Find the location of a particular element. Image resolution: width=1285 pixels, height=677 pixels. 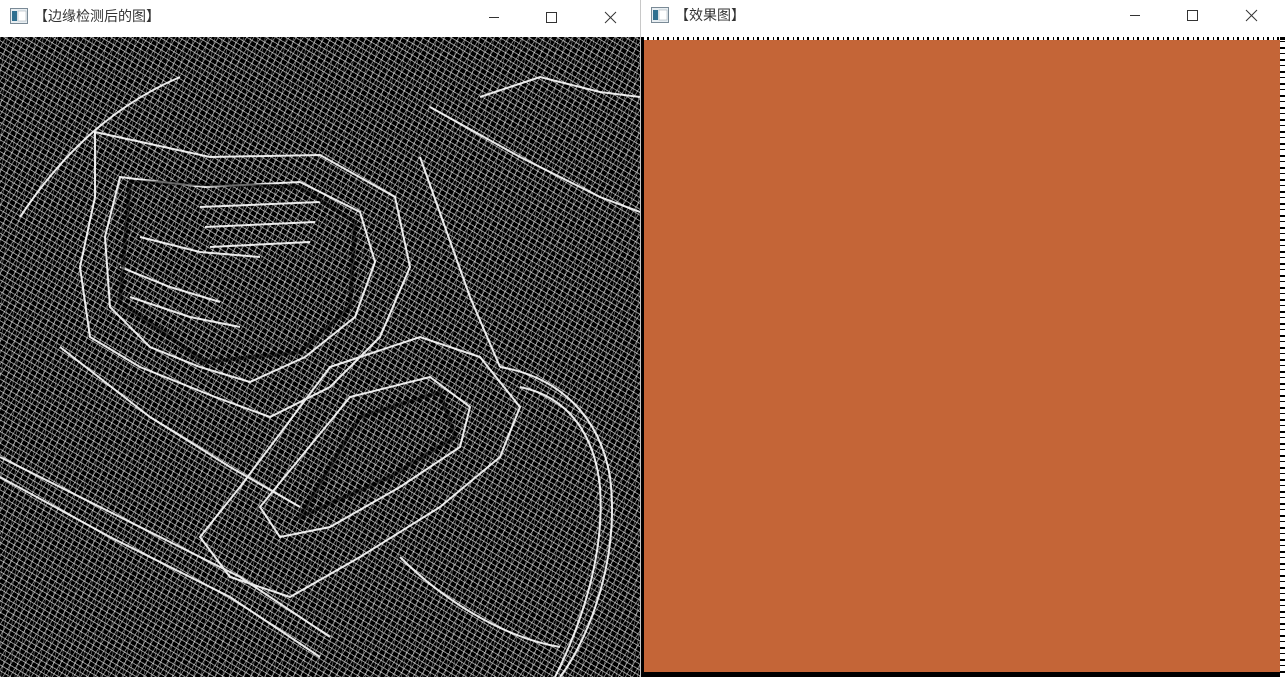

title-bar: 【边缘检测后的图】 is located at coordinates (320, 17).